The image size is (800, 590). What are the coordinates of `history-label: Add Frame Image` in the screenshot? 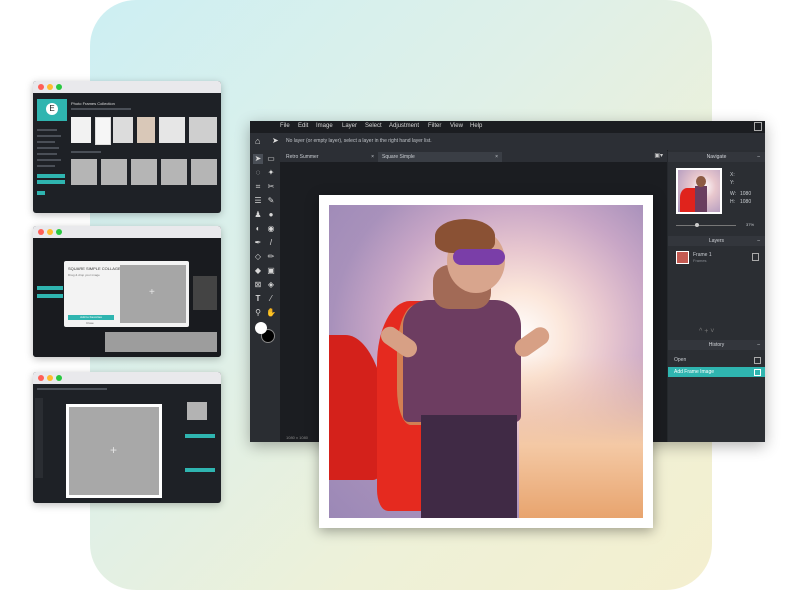 It's located at (694, 372).